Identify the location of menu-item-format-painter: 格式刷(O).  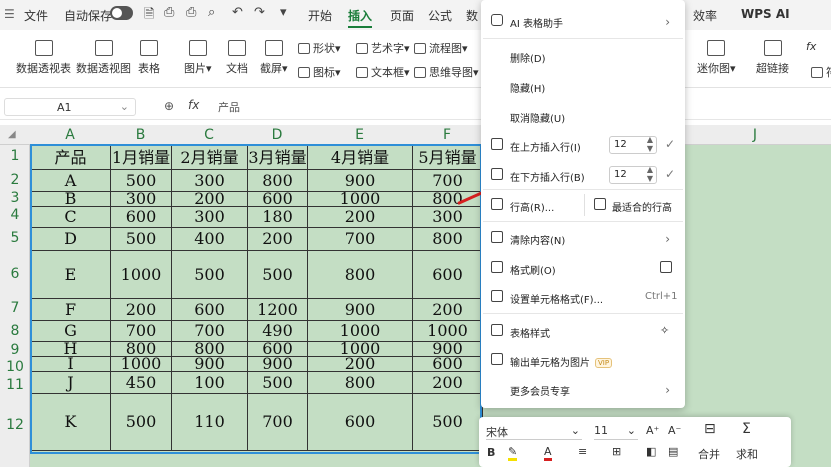
(533, 269).